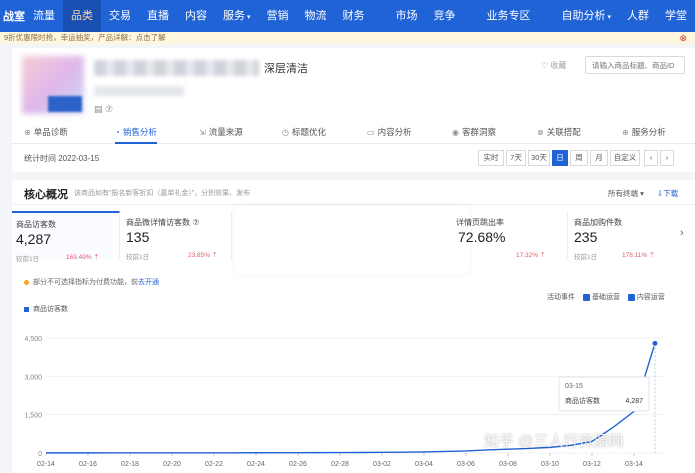 The width and height of the screenshot is (695, 473). I want to click on checkbox-label: 基础运营, so click(605, 297).